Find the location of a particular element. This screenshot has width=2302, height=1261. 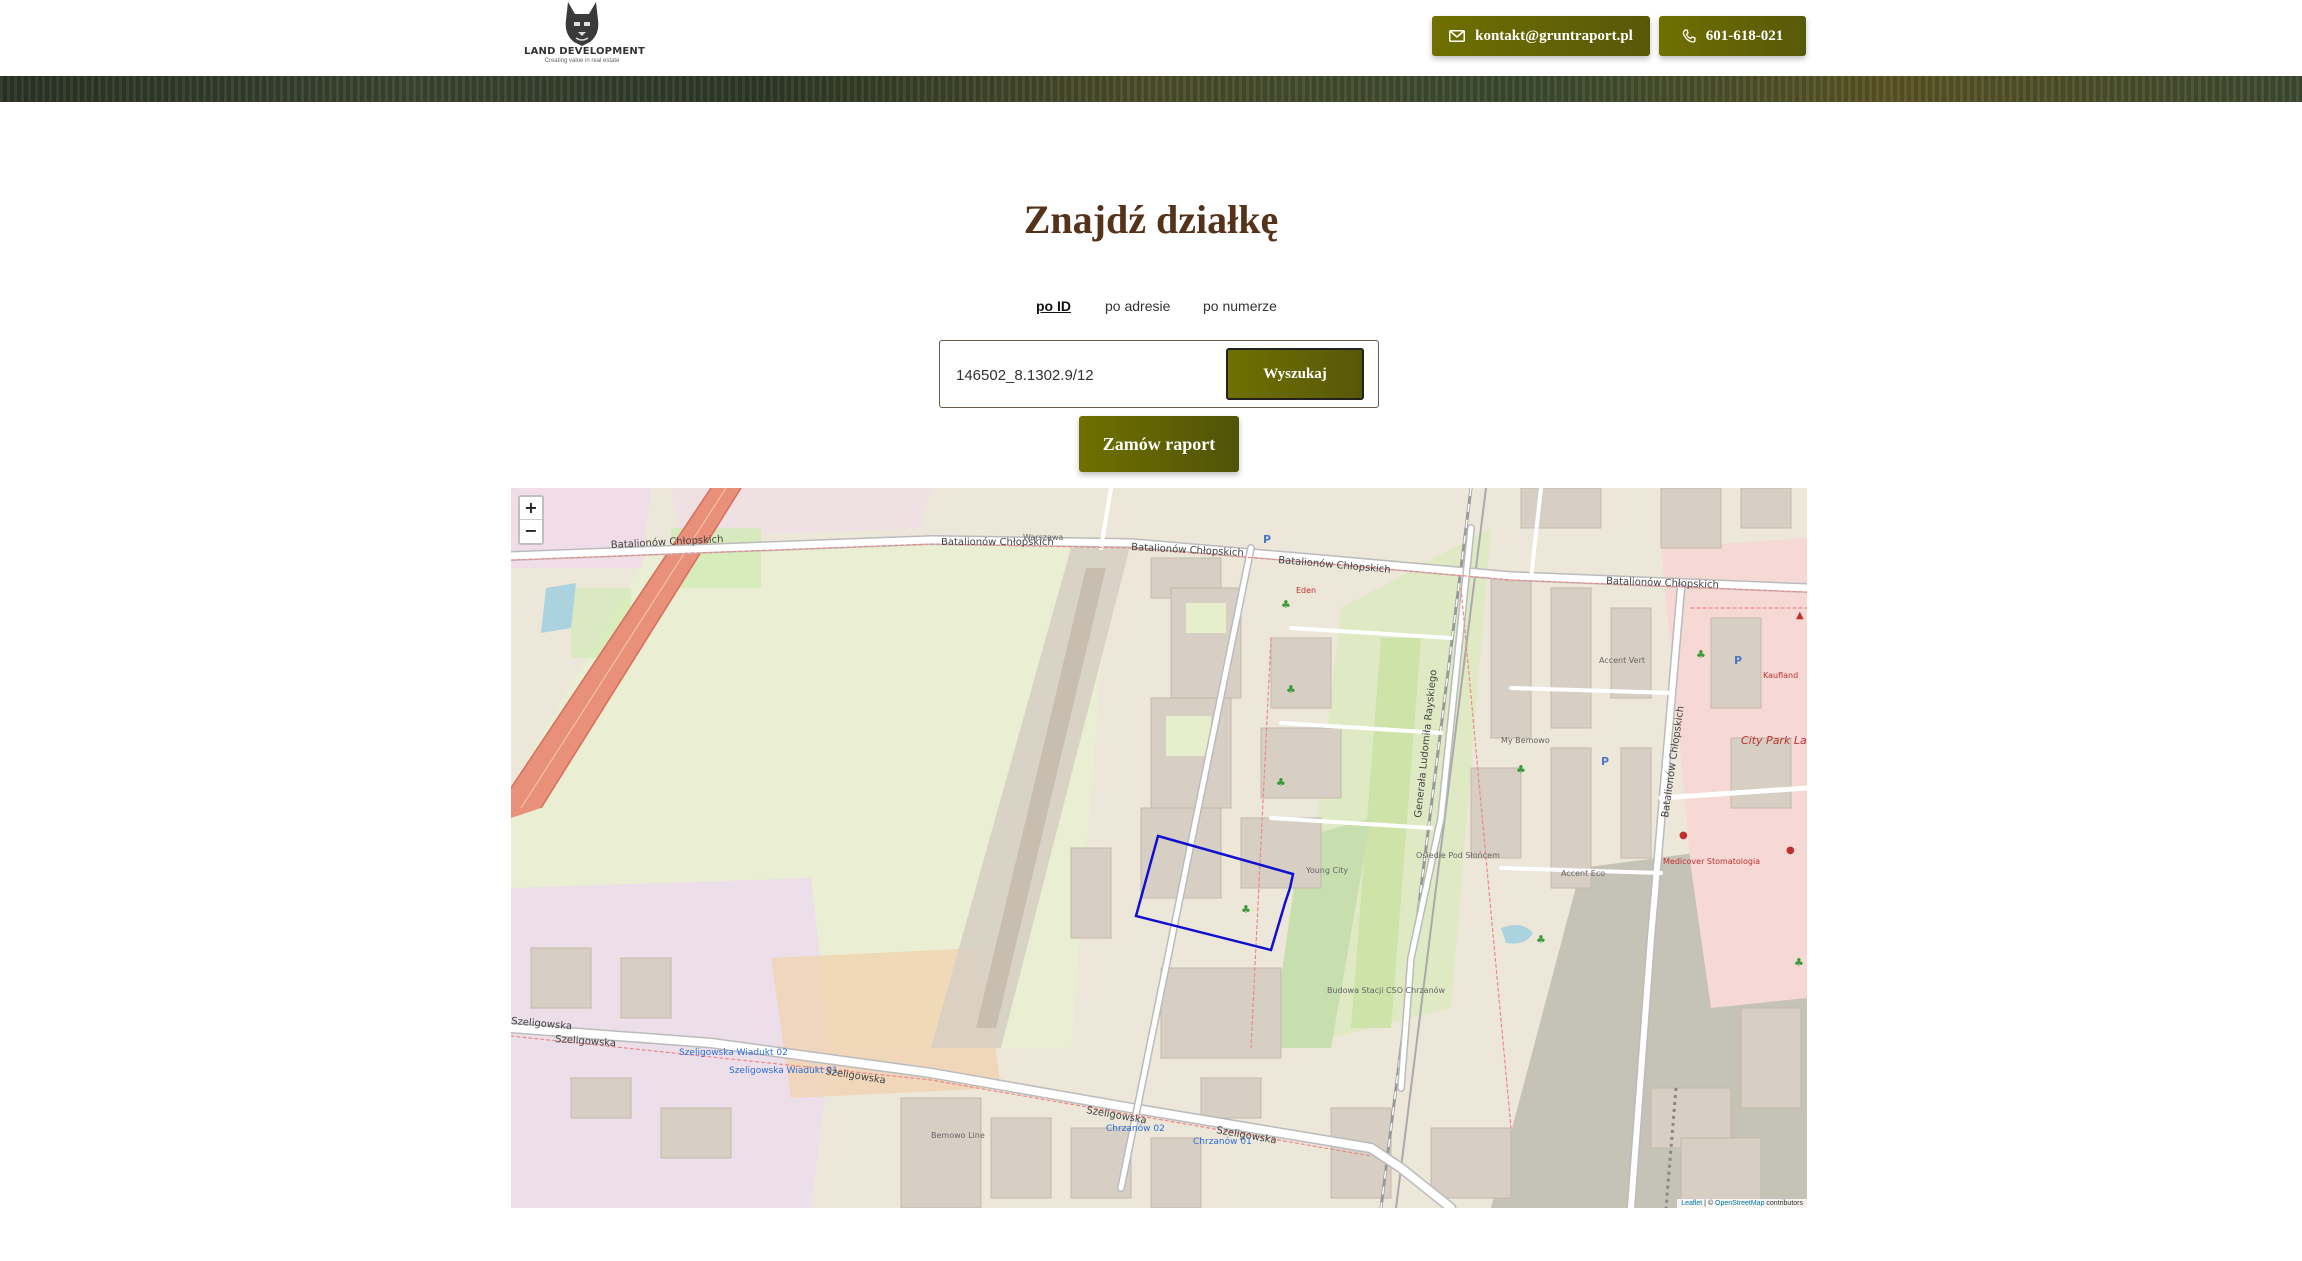

place-label: Accent Vert is located at coordinates (1622, 660).